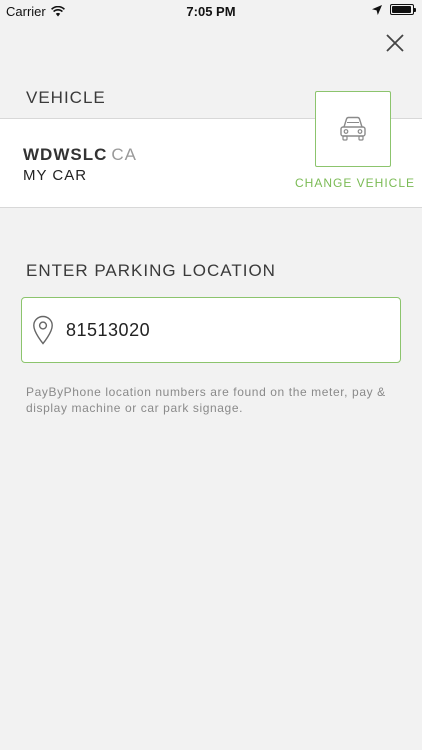 The width and height of the screenshot is (422, 750). Describe the element at coordinates (216, 330) in the screenshot. I see `parking-location-input` at that location.